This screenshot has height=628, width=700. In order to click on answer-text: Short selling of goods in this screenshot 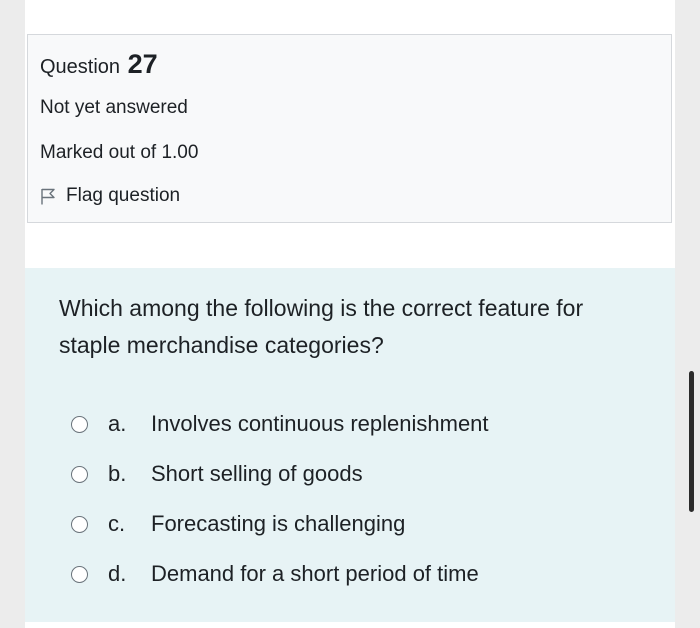, I will do `click(257, 474)`.